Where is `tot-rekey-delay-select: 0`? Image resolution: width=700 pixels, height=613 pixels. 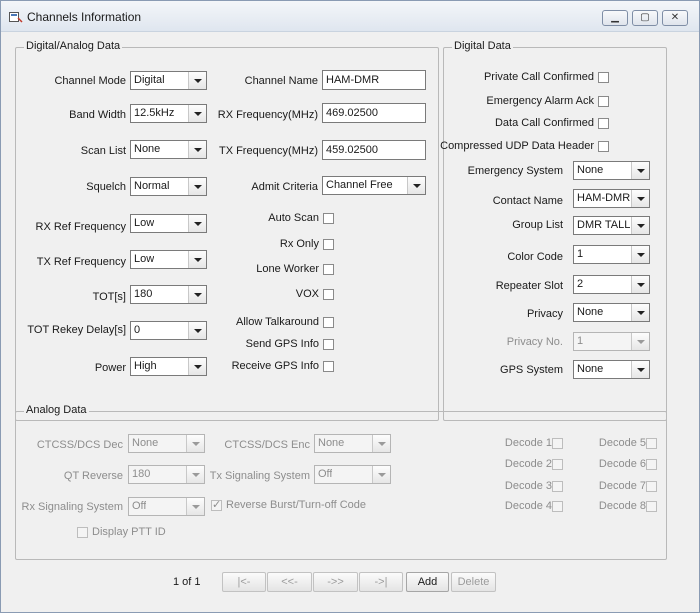 tot-rekey-delay-select: 0 is located at coordinates (168, 330).